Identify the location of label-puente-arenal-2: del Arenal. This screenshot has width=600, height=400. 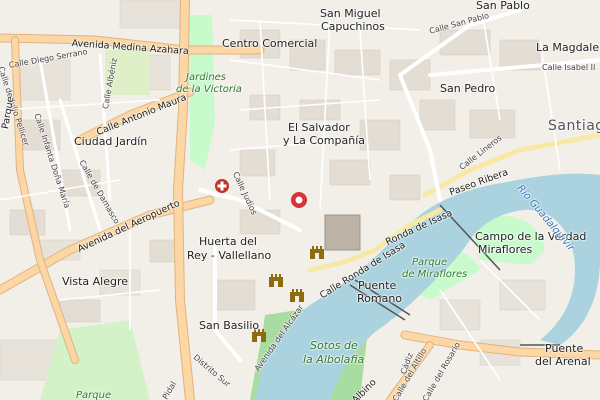
(563, 361).